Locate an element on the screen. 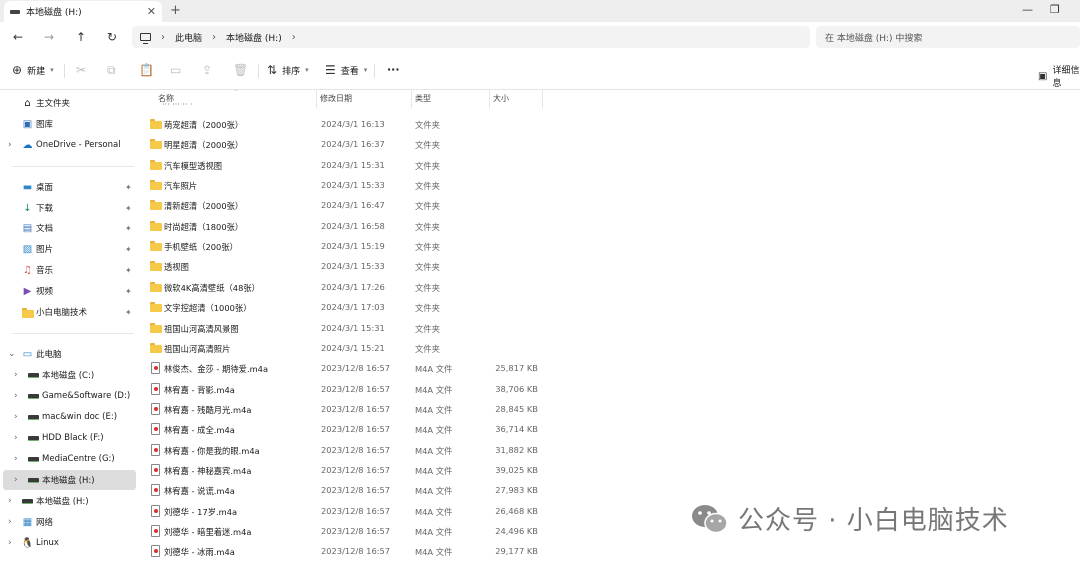 This screenshot has width=1080, height=562. file-row: 手机壁纸（200张） 2024/3/1 15:19 文件夹 is located at coordinates (609, 246).